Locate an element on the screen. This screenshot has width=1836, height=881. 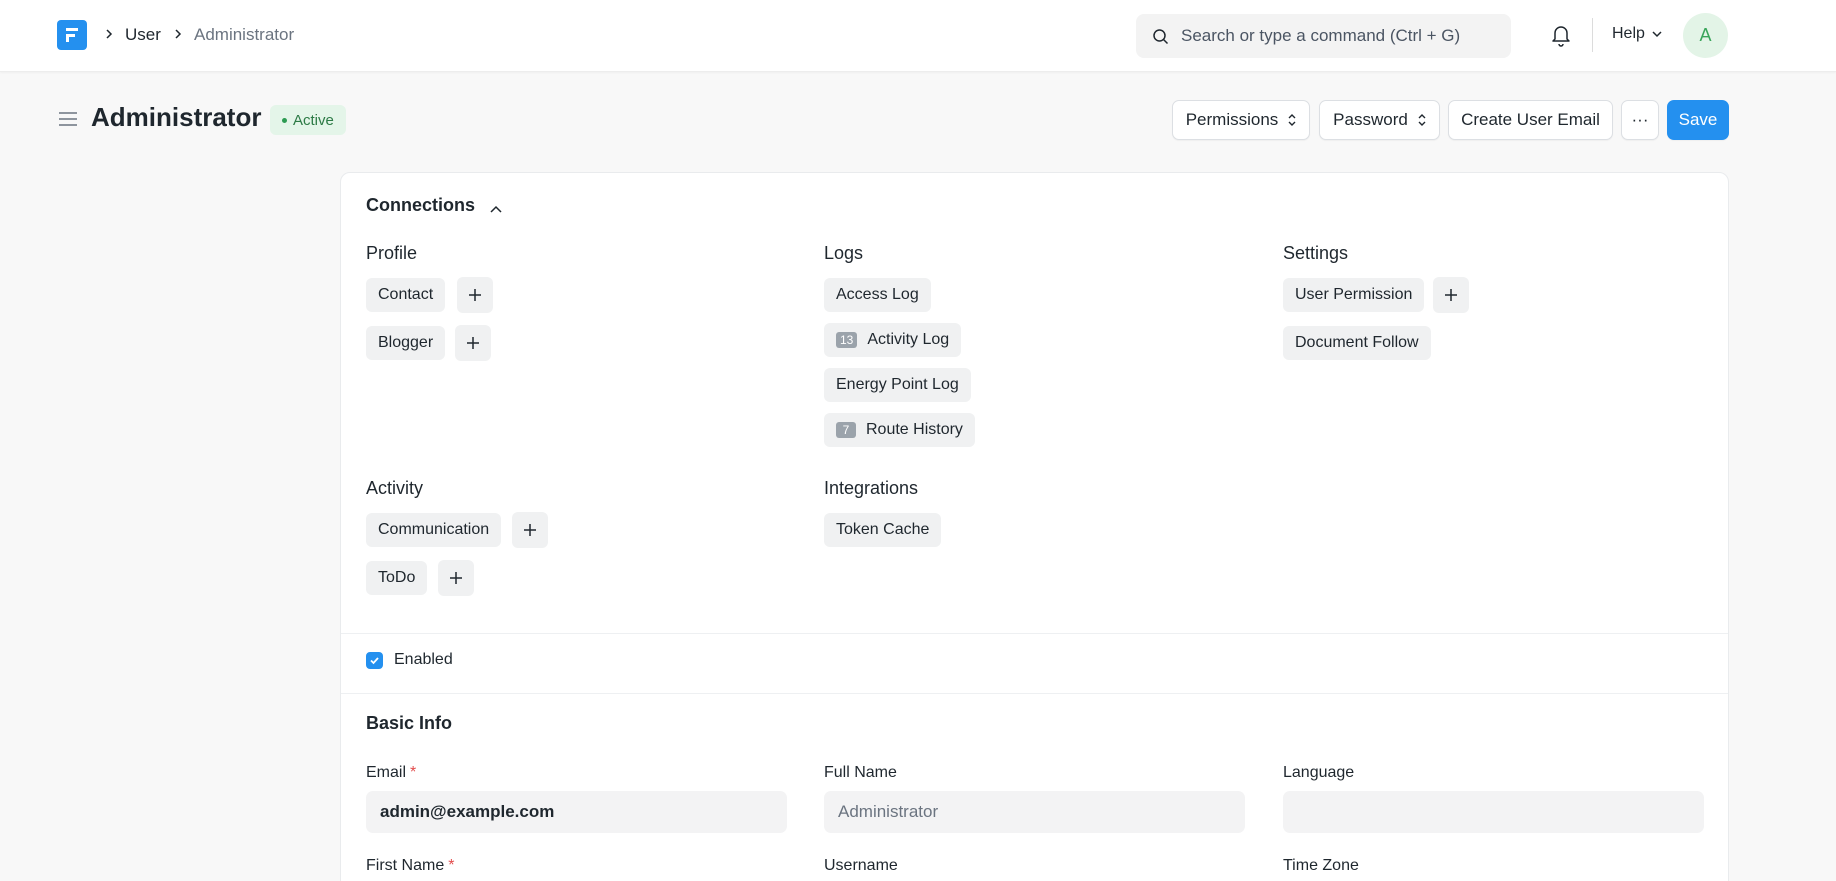
time-zone-label: Time Zone is located at coordinates (1321, 865).